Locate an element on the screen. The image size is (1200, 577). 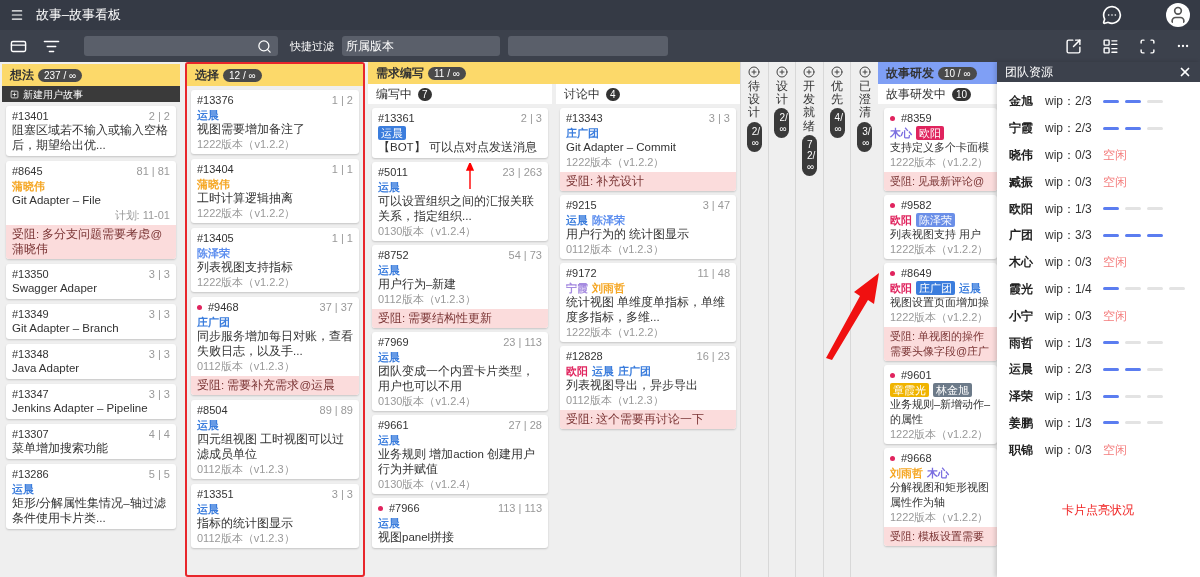
assignee-tag: 刘雨哲 is located at coordinates (608, 288).